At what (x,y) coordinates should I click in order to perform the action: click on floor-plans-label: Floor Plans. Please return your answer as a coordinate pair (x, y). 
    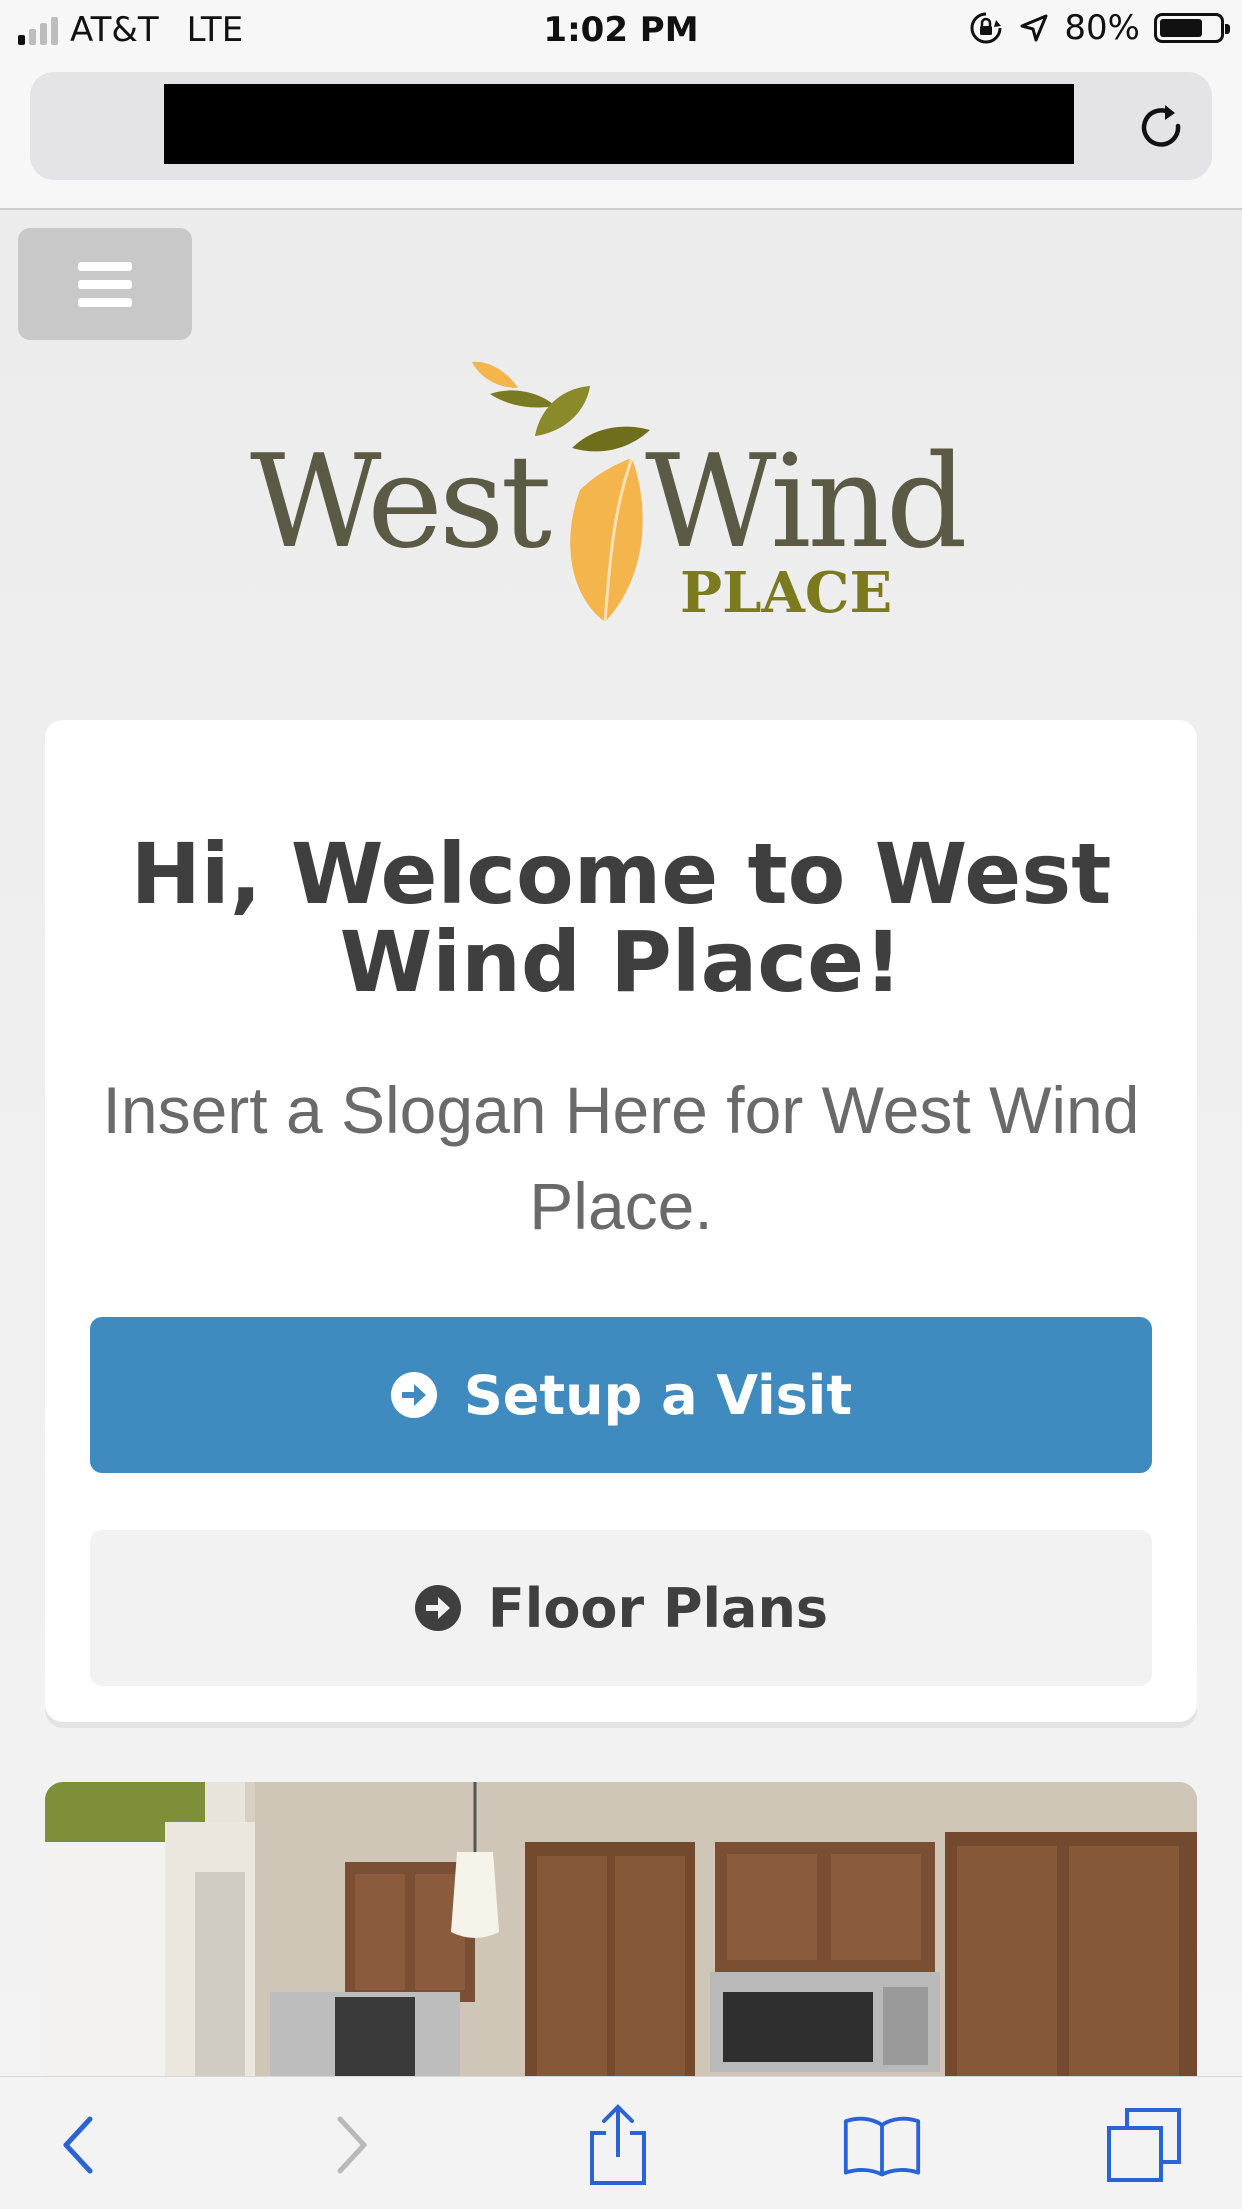
    Looking at the image, I should click on (658, 1608).